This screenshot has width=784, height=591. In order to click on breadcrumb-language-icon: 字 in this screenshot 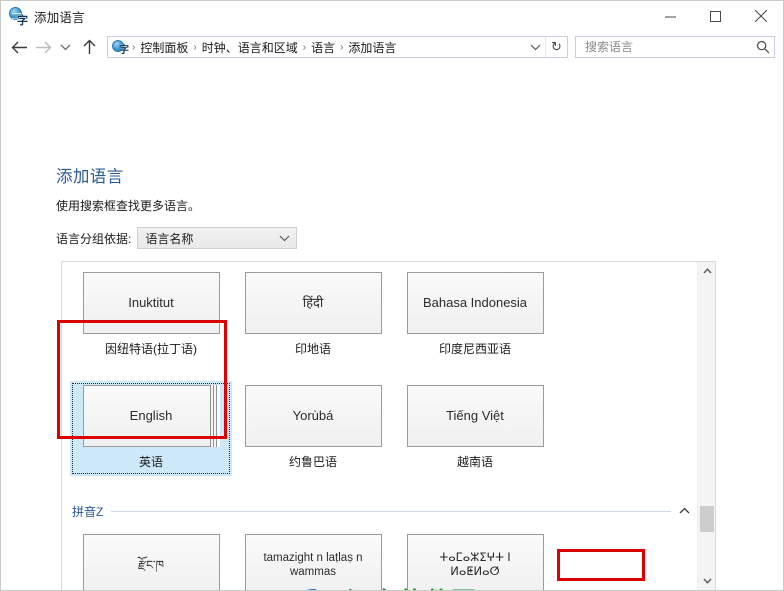, I will do `click(120, 47)`.